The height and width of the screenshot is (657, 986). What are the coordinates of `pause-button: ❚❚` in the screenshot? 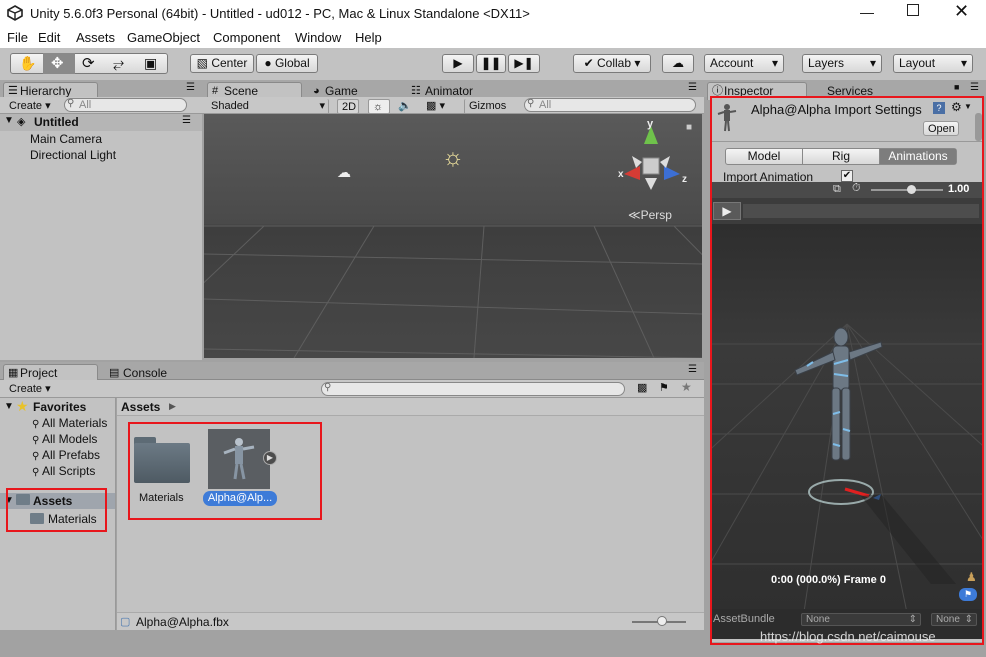 It's located at (491, 63).